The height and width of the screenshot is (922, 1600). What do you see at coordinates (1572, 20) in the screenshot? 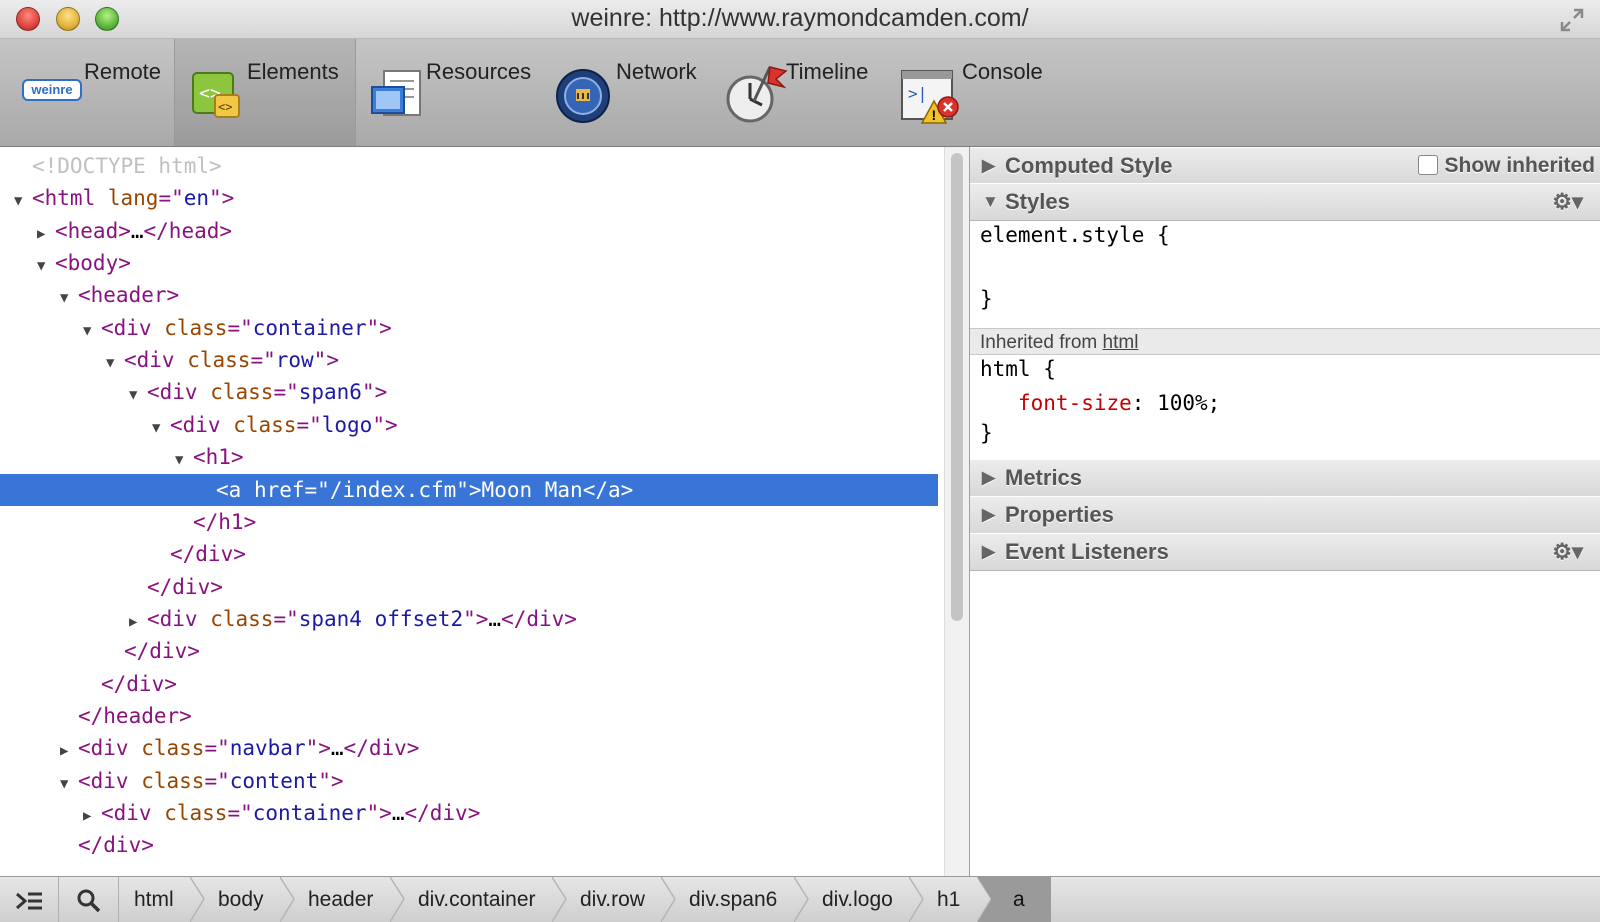
I see `fullscreen-icon` at bounding box center [1572, 20].